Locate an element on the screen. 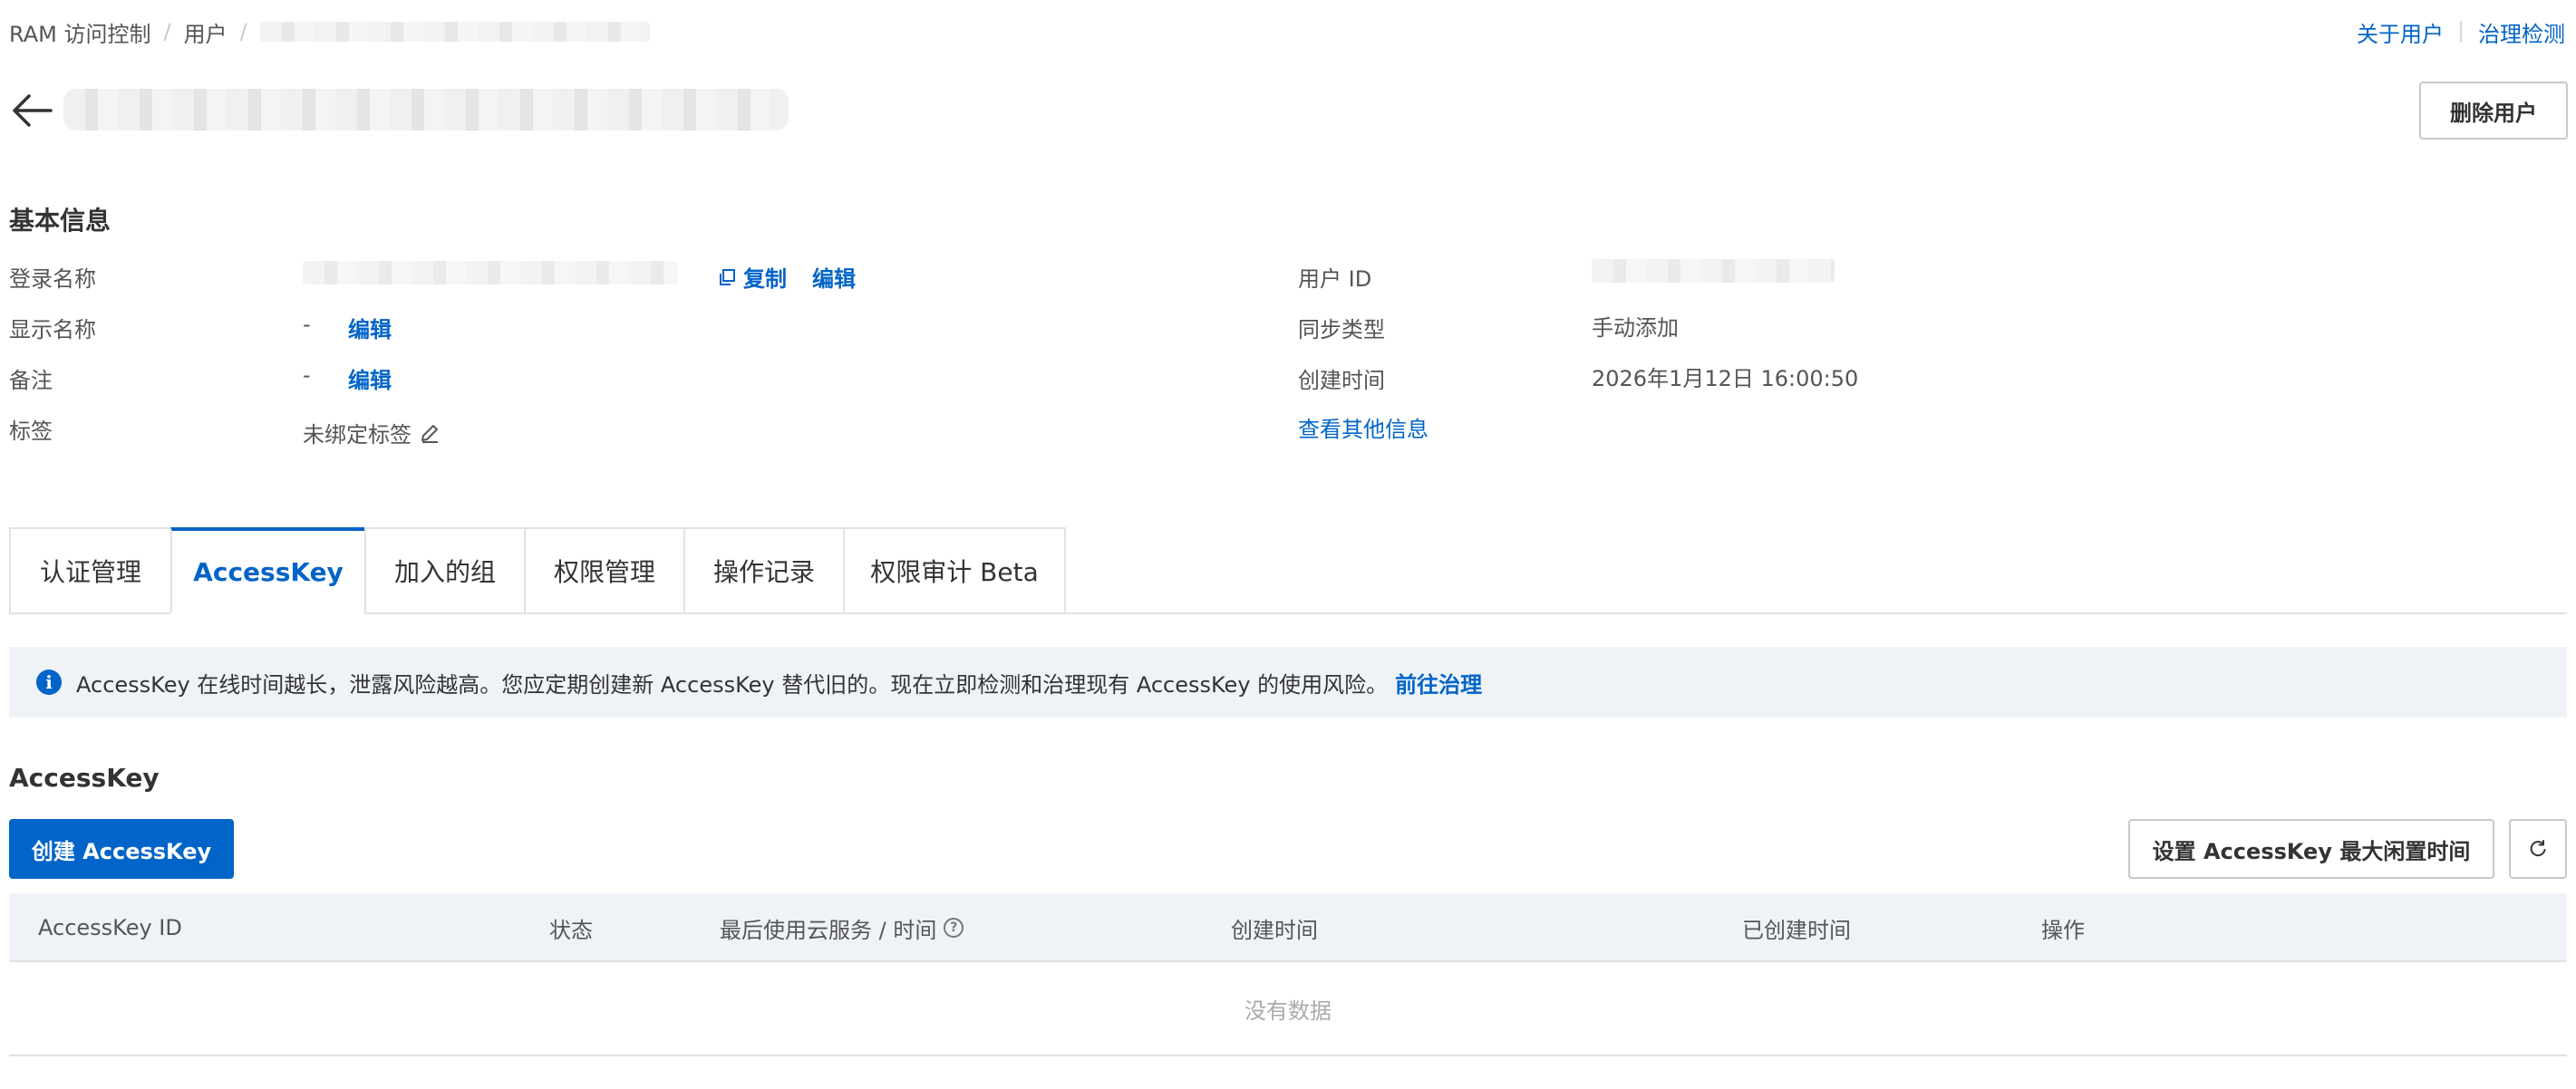 The width and height of the screenshot is (2576, 1089). sync-type-label: 同步类型 is located at coordinates (1341, 329).